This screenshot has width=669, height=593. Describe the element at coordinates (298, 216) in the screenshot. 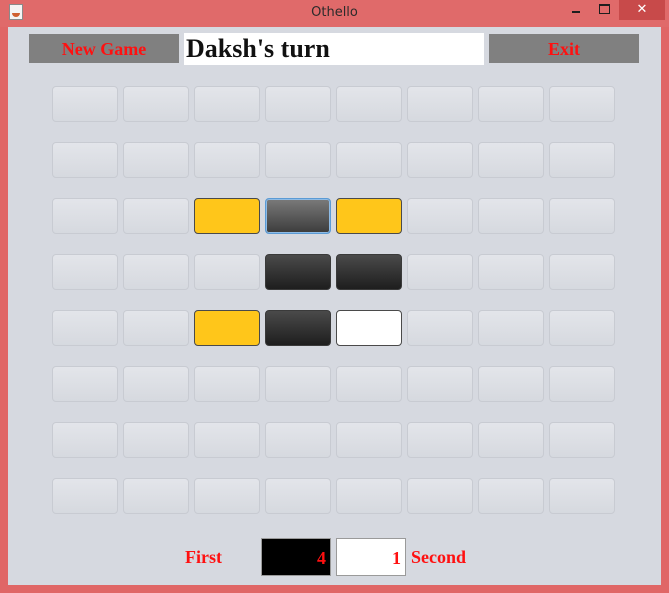

I see `board-cell-focus` at that location.